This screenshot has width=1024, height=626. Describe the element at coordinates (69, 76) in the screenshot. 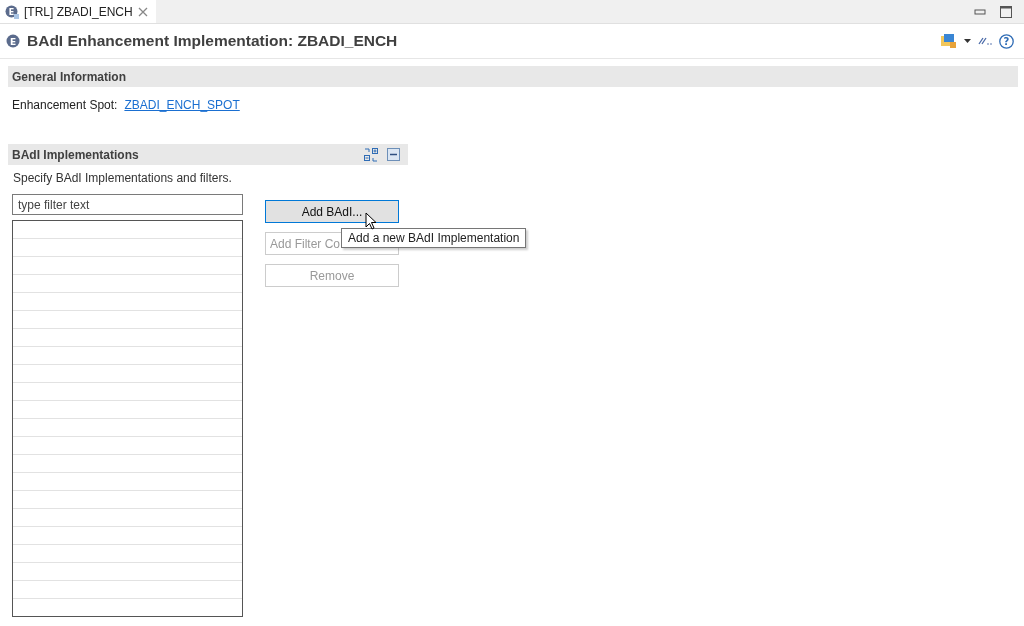

I see `section-title: General Information` at that location.